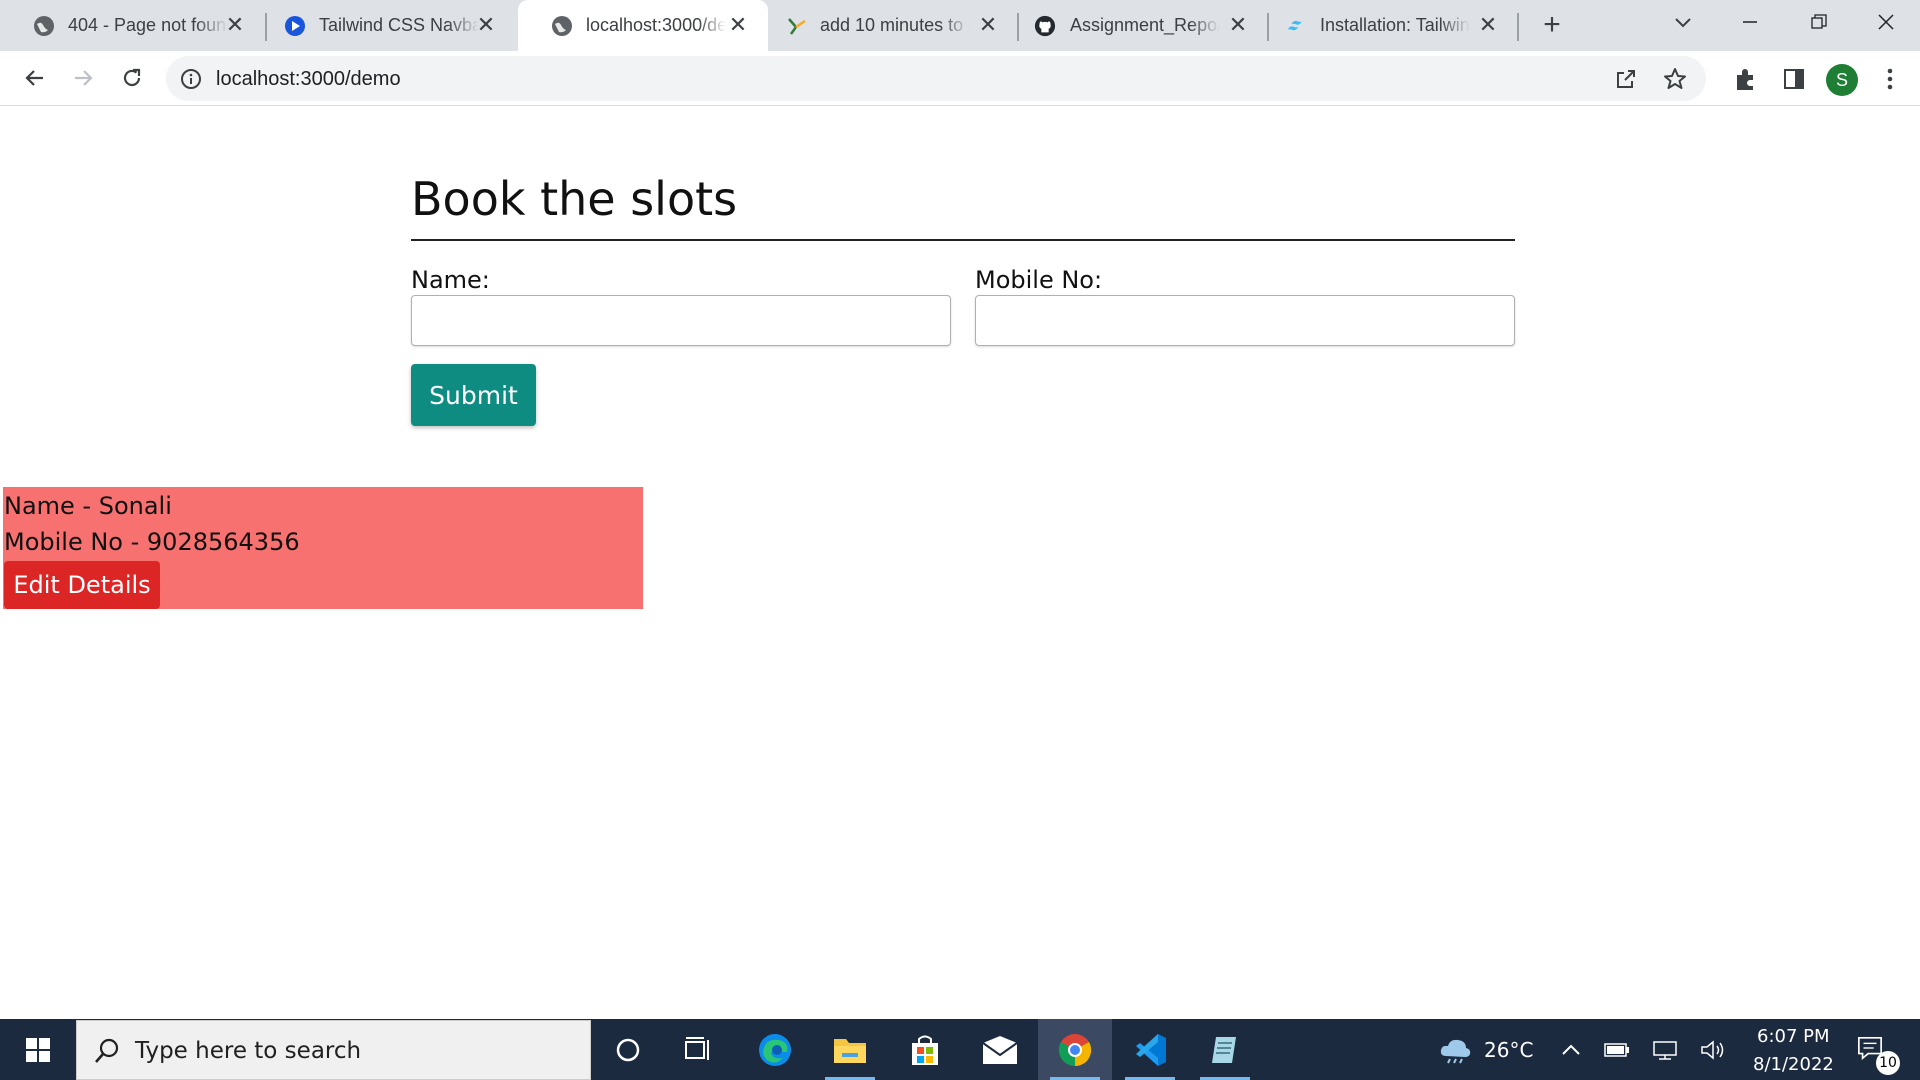 The height and width of the screenshot is (1080, 1920). What do you see at coordinates (656, 25) in the screenshot?
I see `tab-title: localhost:3000/demo` at bounding box center [656, 25].